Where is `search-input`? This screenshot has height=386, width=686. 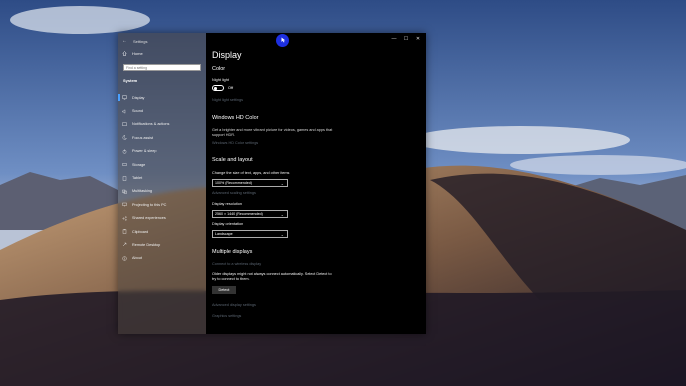
search-input is located at coordinates (162, 67).